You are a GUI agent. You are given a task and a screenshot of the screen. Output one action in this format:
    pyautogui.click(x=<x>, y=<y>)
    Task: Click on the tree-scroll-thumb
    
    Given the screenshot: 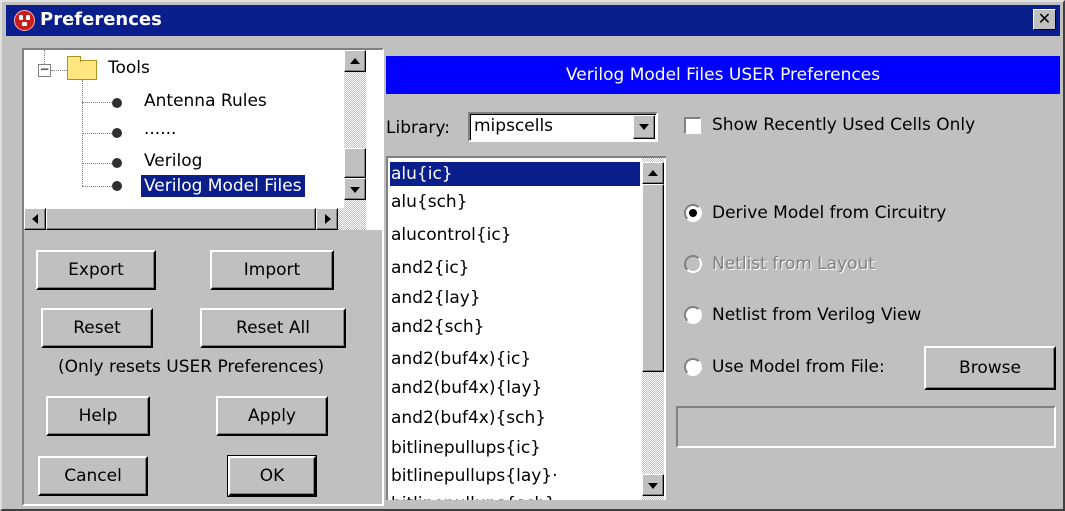 What is the action you would take?
    pyautogui.click(x=355, y=163)
    